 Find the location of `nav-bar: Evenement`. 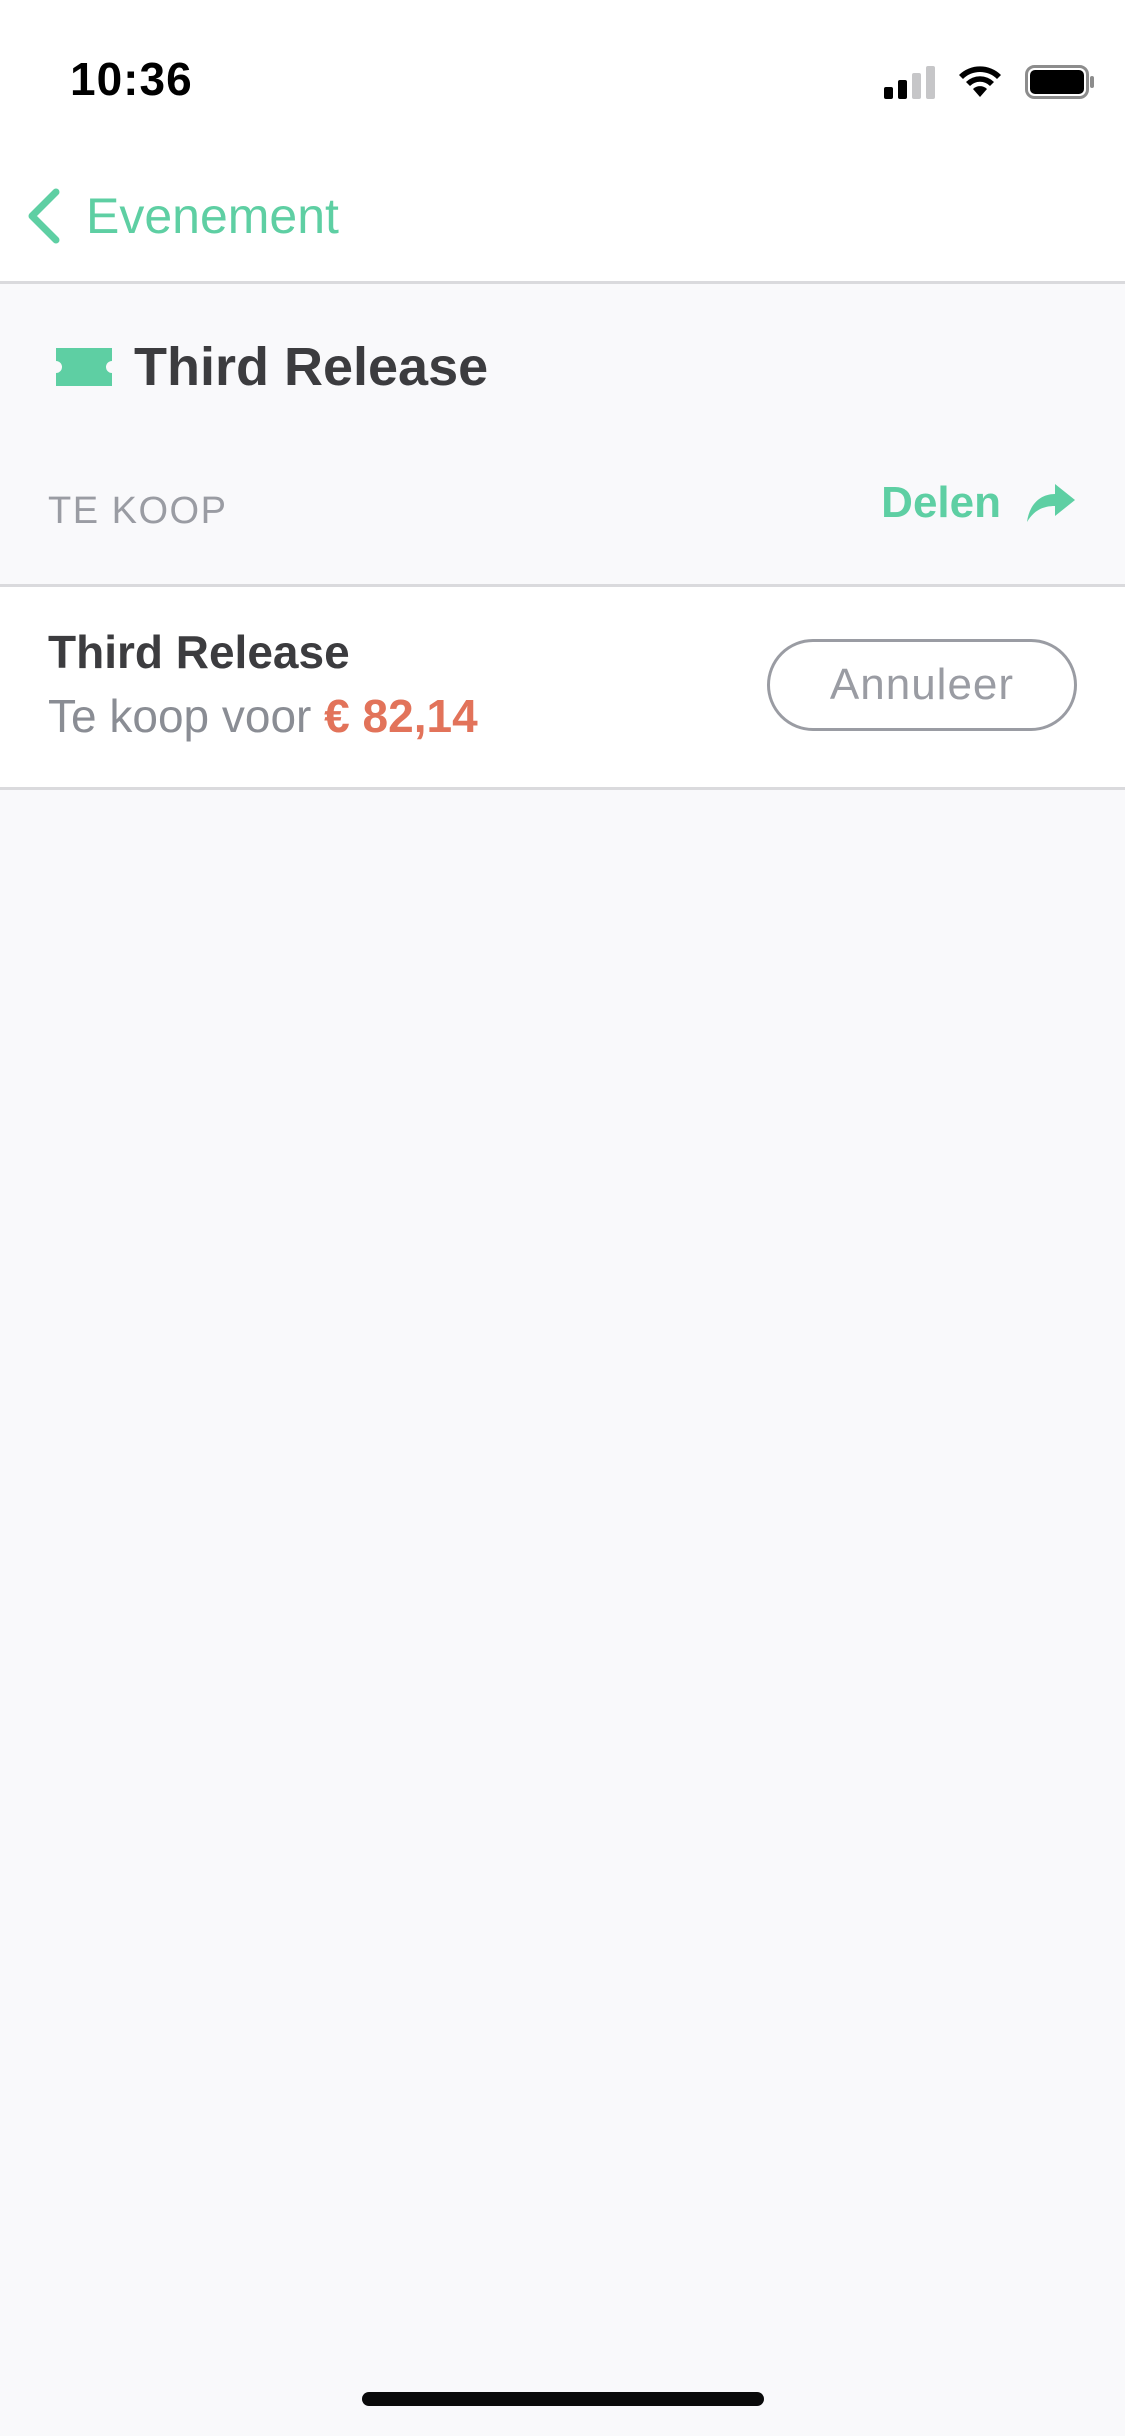

nav-bar: Evenement is located at coordinates (562, 217).